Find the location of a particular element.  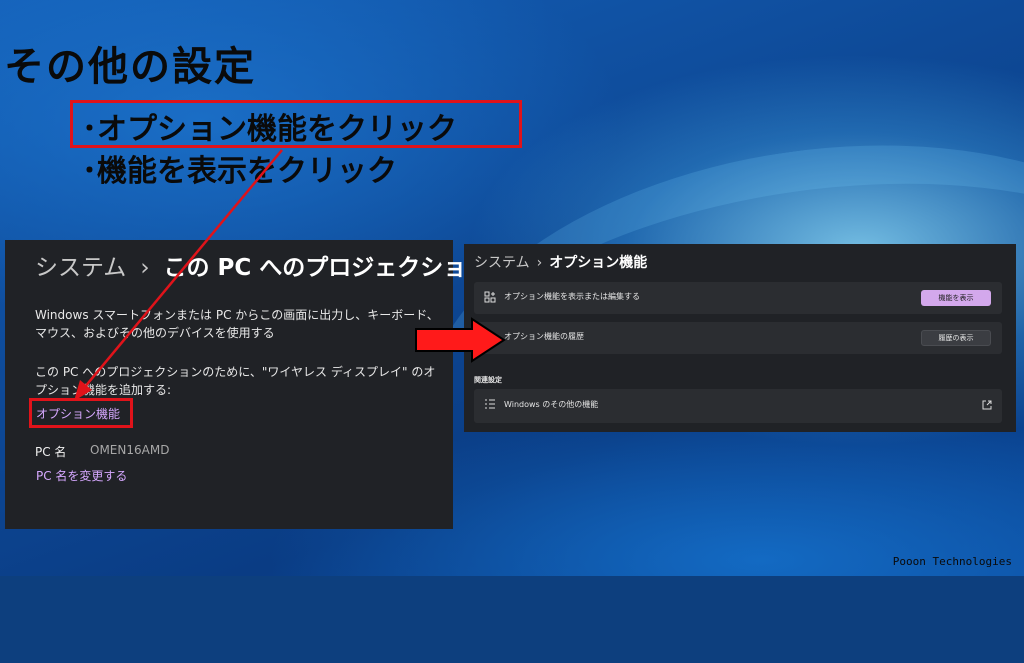

rename-pc-link: PC 名を変更する is located at coordinates (81, 475).